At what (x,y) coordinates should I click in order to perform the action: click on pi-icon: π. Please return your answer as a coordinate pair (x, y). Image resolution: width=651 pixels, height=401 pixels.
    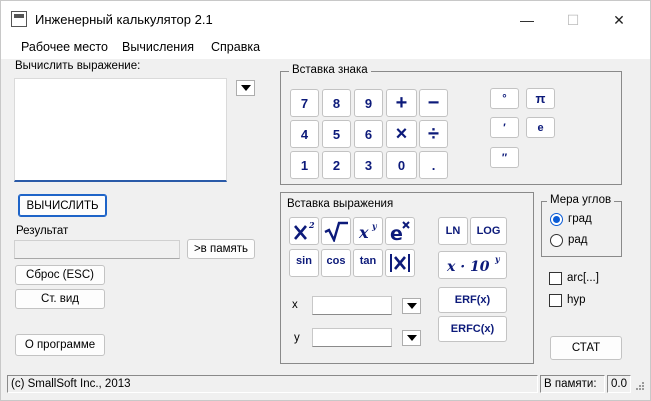
    Looking at the image, I should click on (540, 98).